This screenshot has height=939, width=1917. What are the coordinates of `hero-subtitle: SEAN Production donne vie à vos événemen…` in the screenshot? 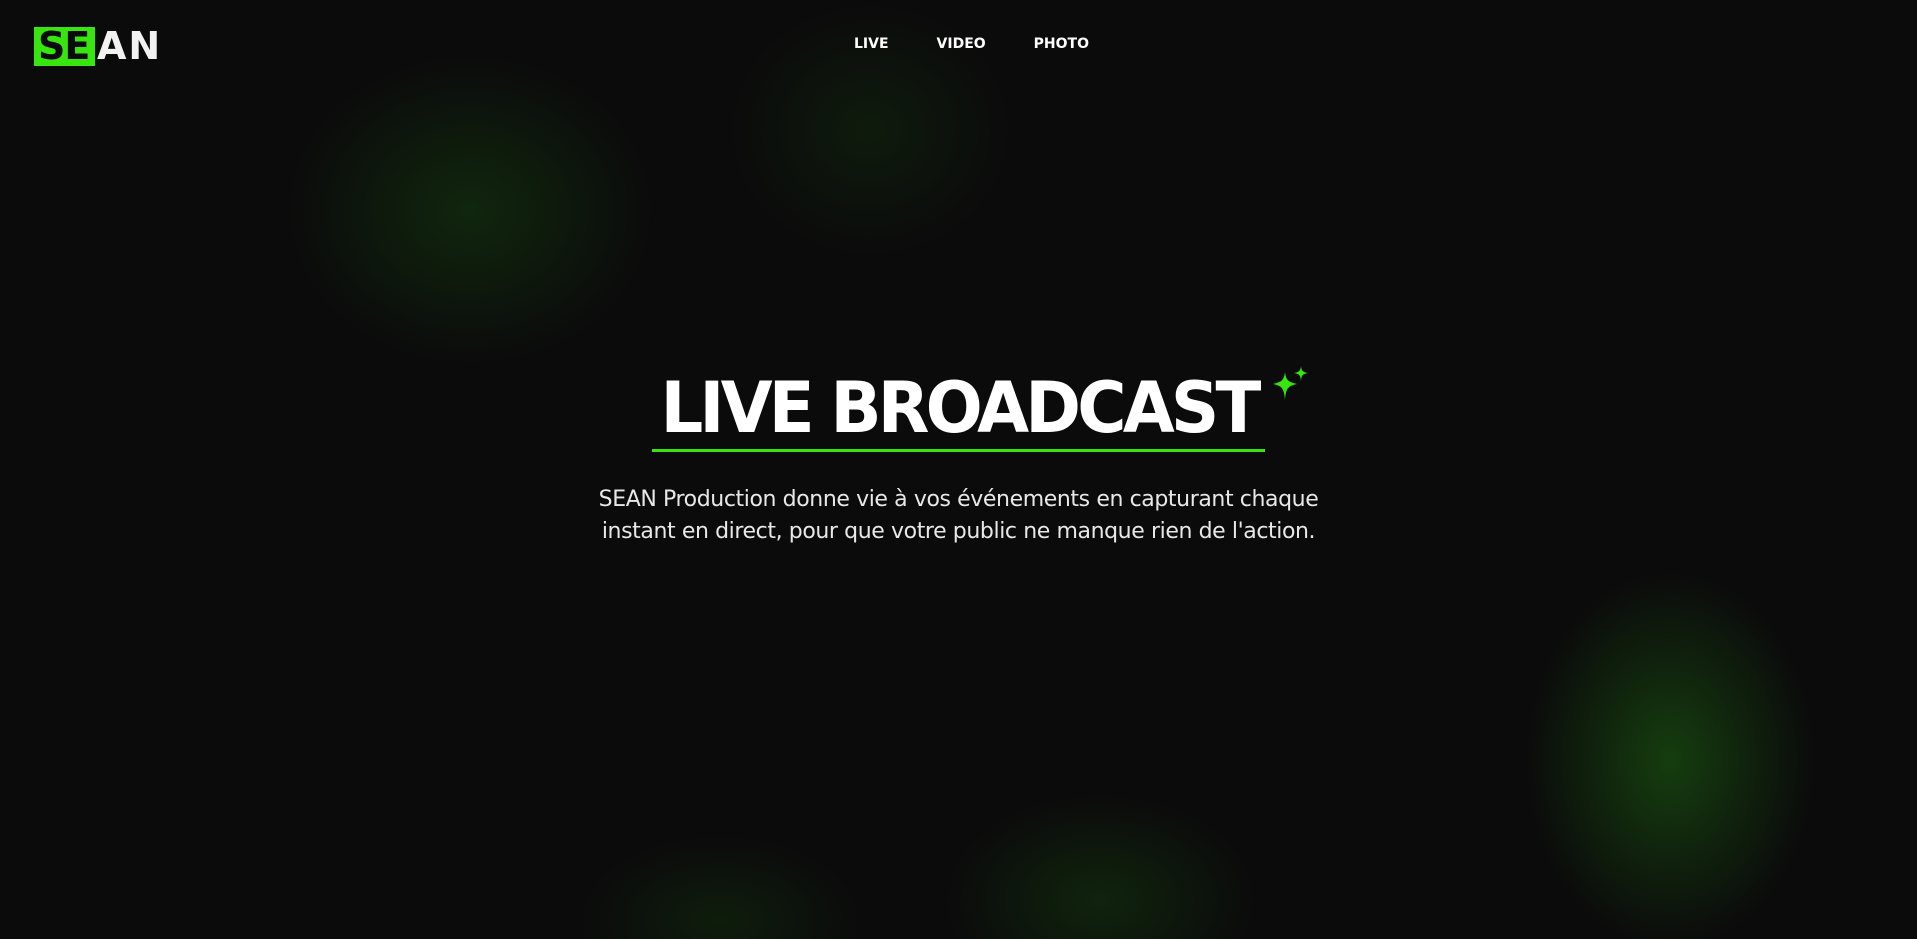 It's located at (958, 515).